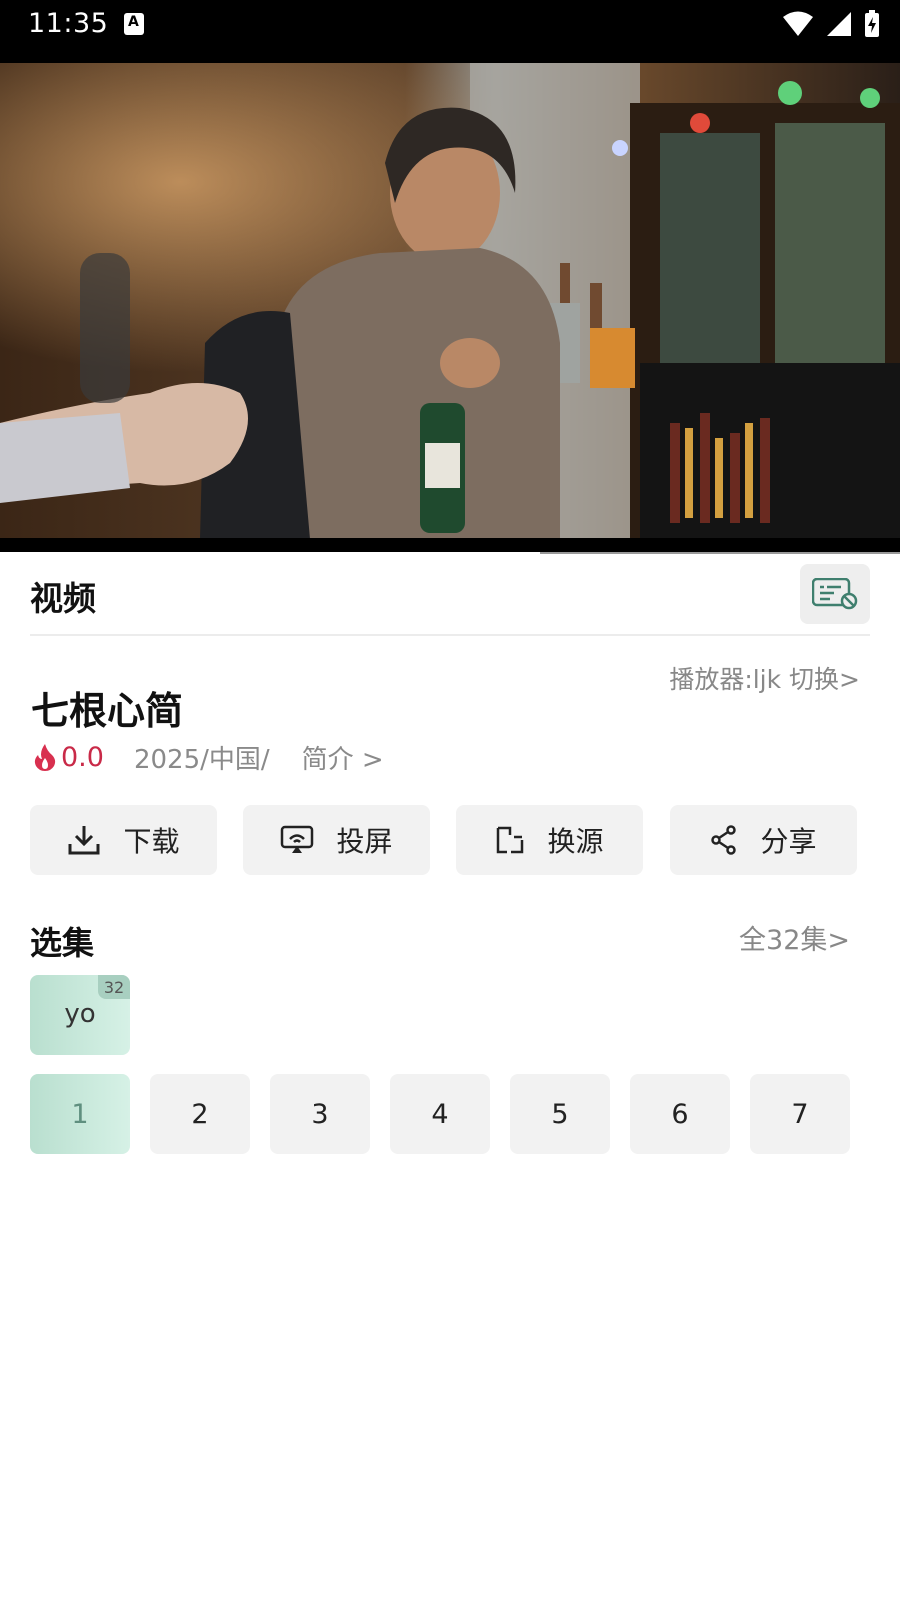  Describe the element at coordinates (114, 987) in the screenshot. I see `source-count-badge: 32` at that location.